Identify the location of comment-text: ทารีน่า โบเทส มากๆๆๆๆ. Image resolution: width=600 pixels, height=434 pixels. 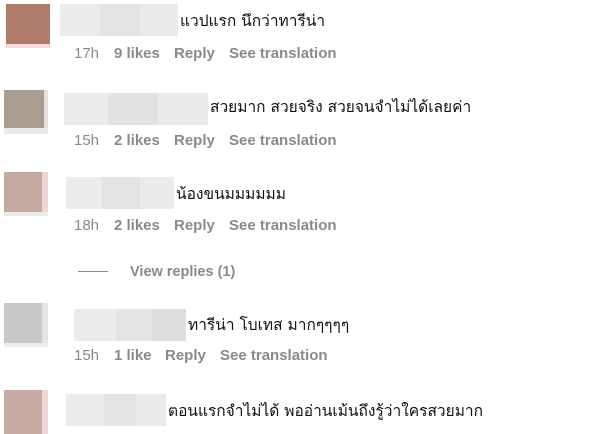
(269, 325).